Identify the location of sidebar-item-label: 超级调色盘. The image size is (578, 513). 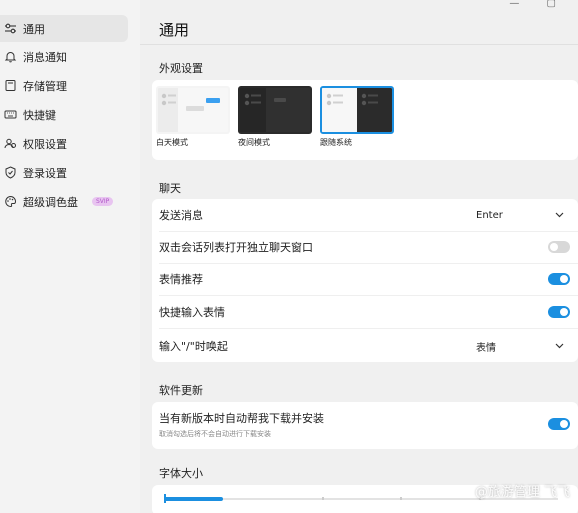
(50, 202).